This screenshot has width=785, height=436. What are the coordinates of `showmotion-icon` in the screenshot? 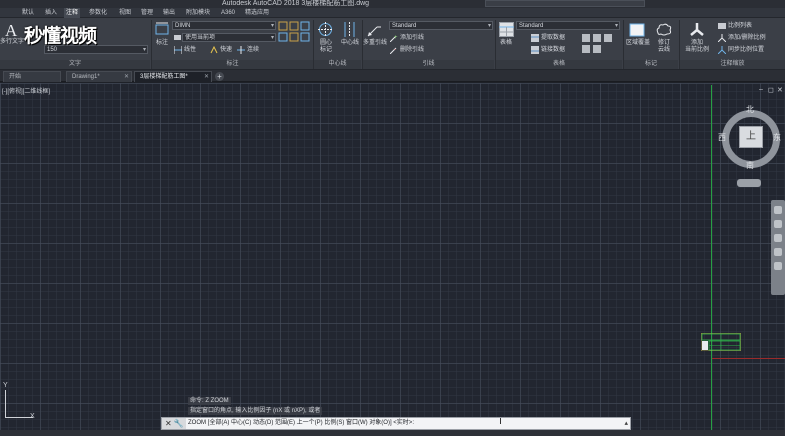 It's located at (778, 266).